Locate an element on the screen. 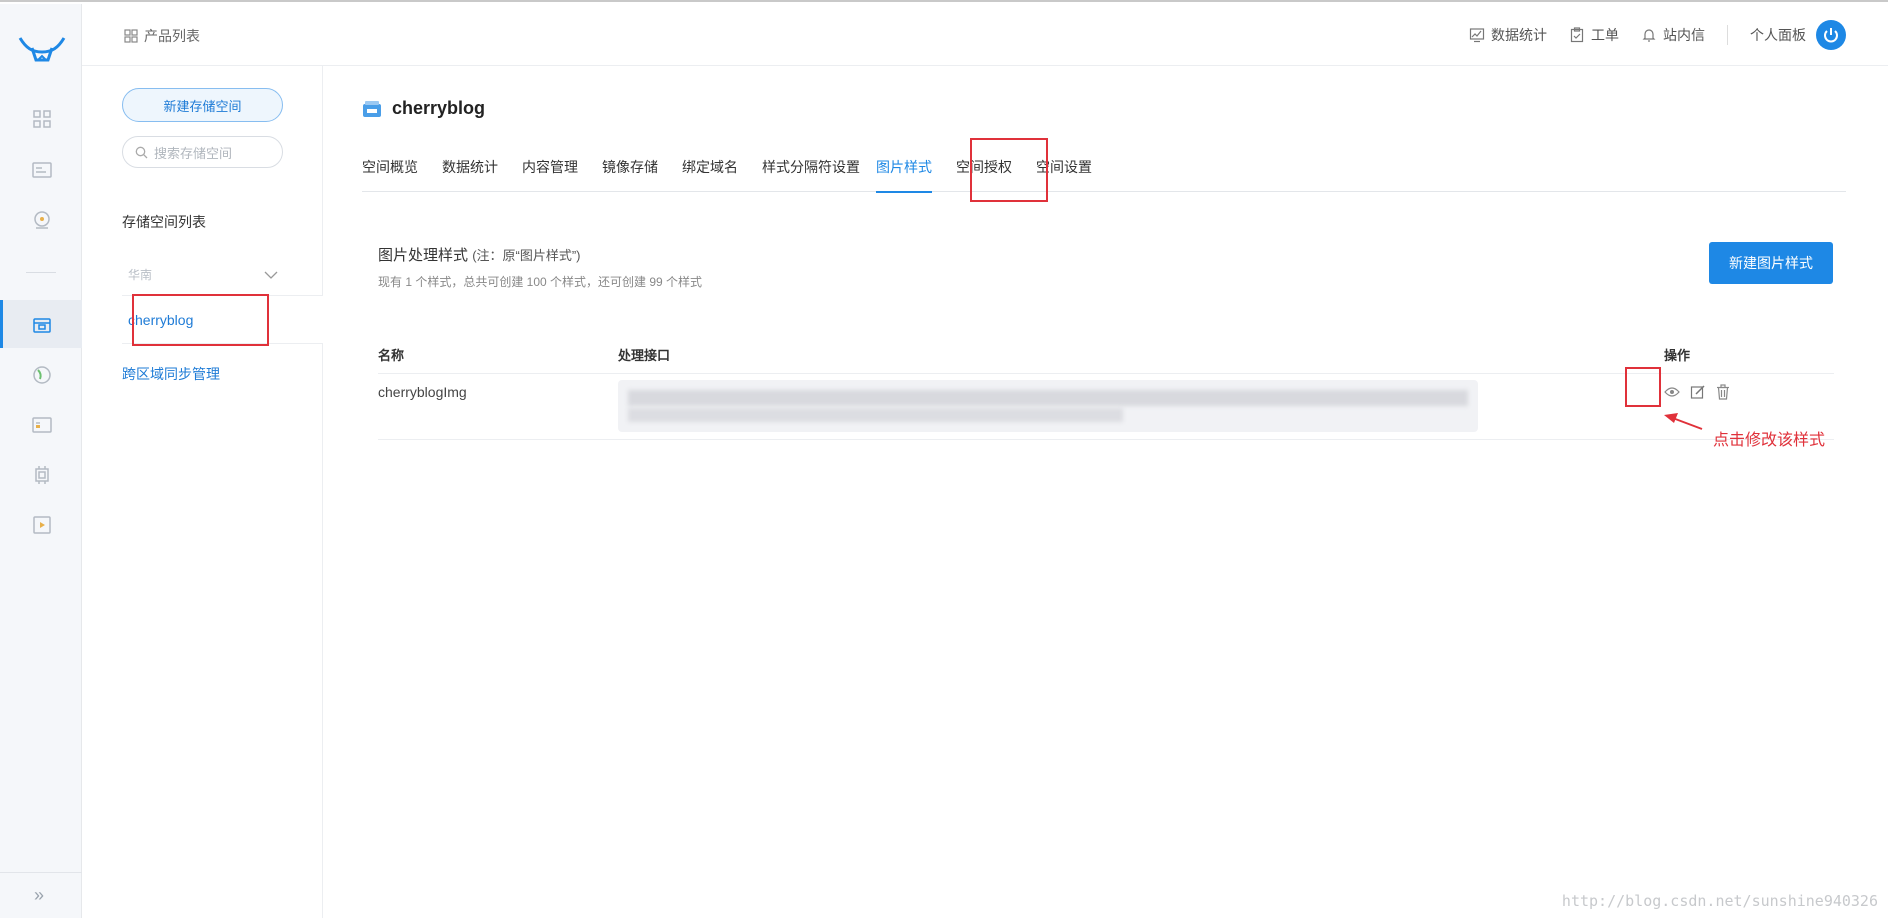 The image size is (1888, 918). section-title-text: 图片处理样式 is located at coordinates (423, 255).